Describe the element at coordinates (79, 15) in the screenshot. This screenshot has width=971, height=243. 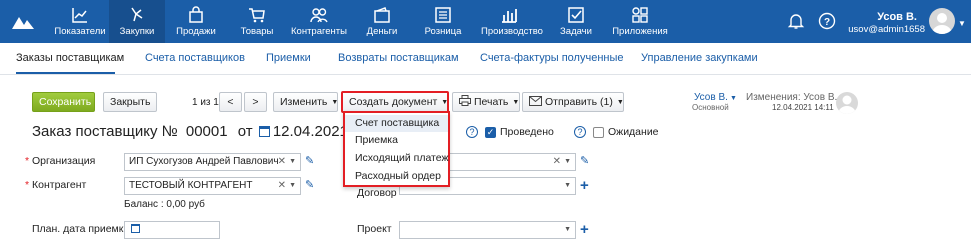
I see `chart-icon` at that location.